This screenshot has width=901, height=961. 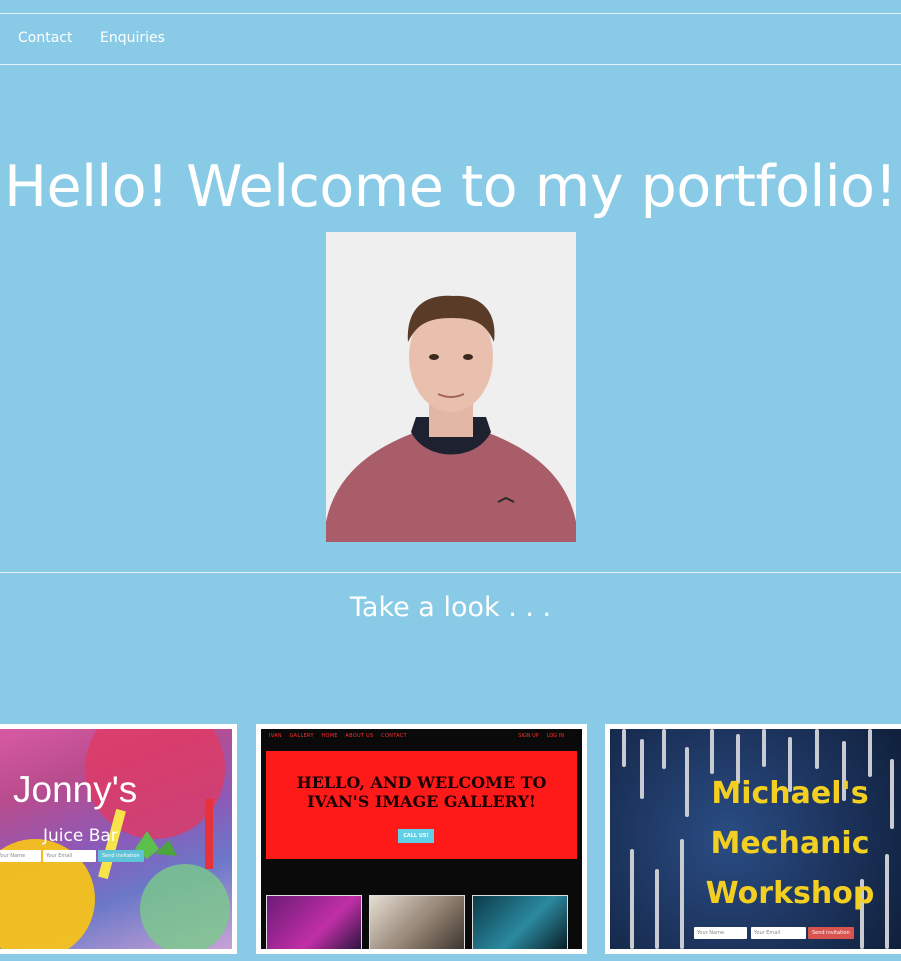 I want to click on nav-link-contact: Contact, so click(x=45, y=38).